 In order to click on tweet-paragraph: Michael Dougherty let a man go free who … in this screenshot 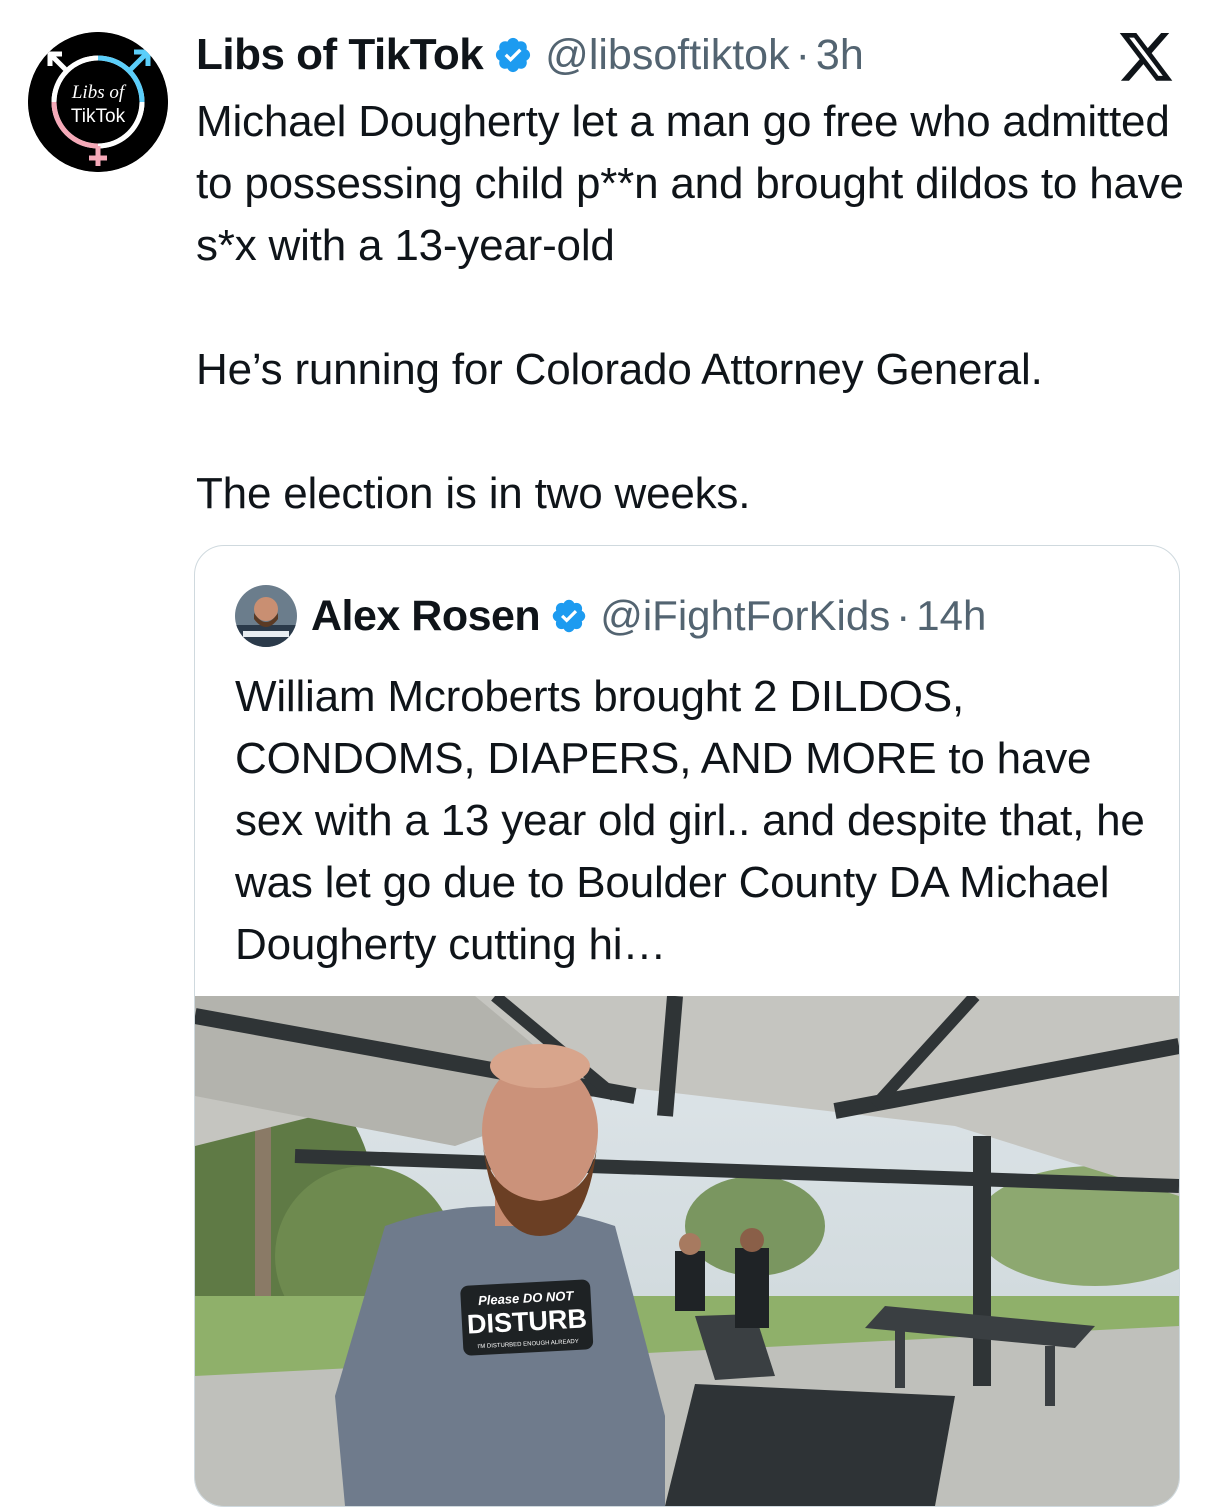, I will do `click(690, 183)`.